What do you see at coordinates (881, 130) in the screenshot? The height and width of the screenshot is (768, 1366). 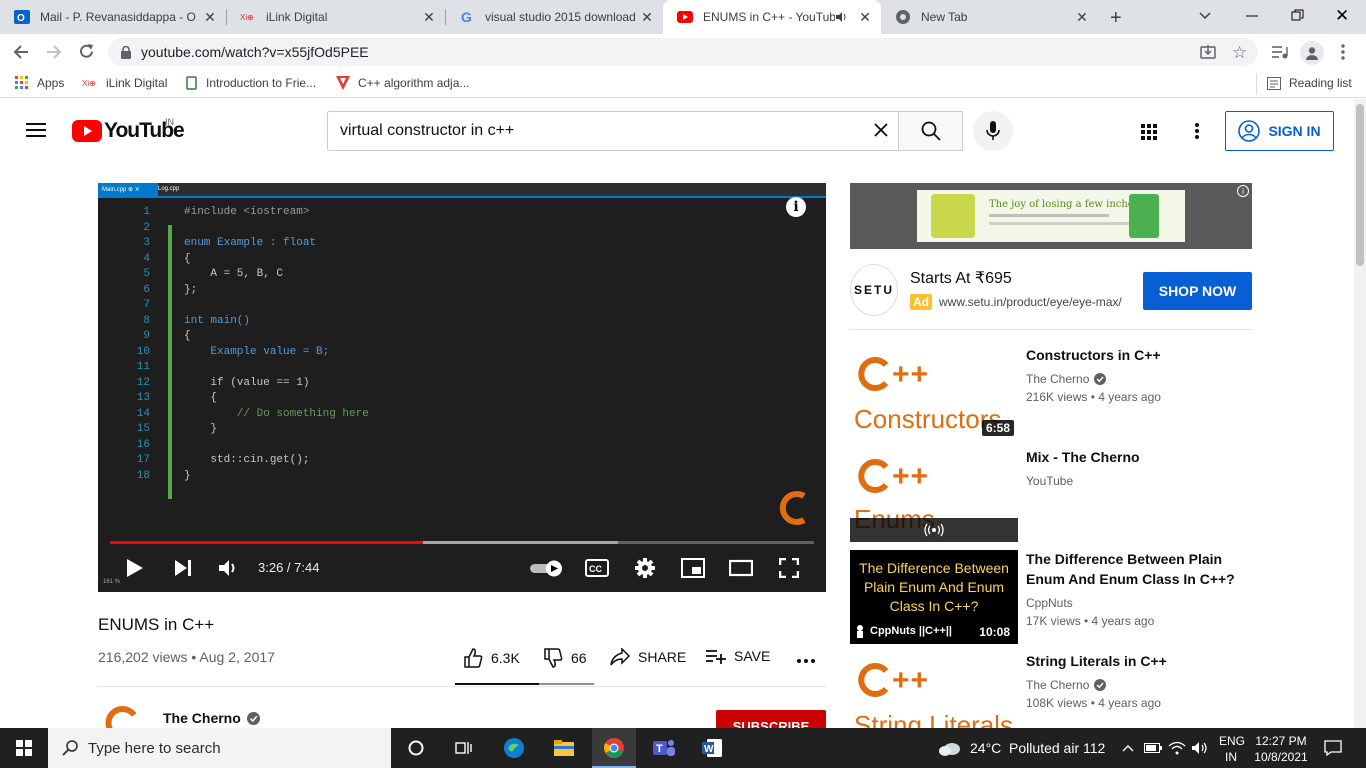 I see `clear-search-icon` at bounding box center [881, 130].